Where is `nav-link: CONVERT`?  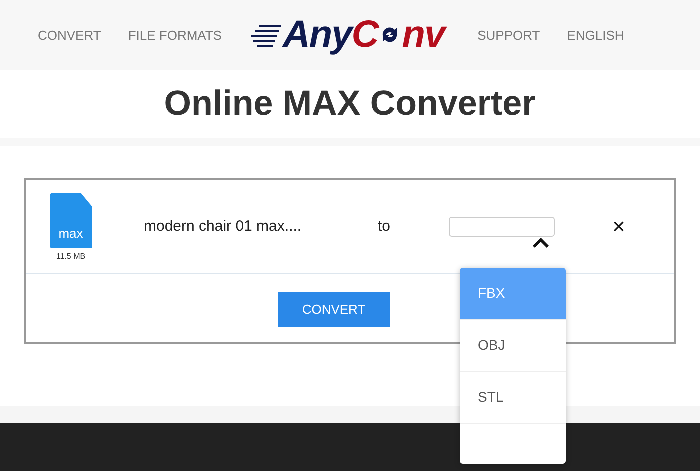
nav-link: CONVERT is located at coordinates (70, 35).